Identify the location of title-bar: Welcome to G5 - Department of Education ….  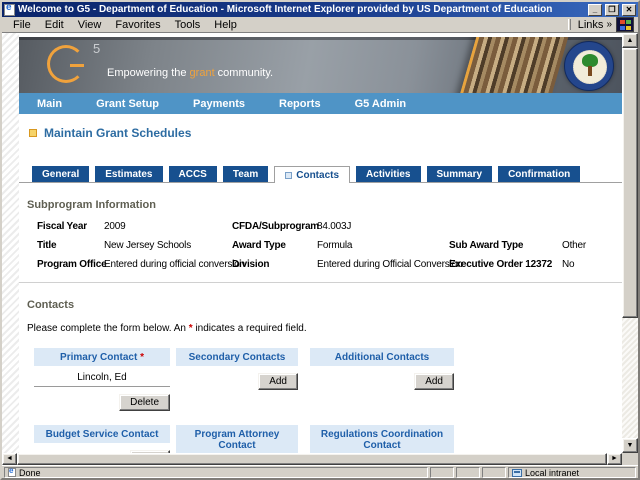
(320, 9).